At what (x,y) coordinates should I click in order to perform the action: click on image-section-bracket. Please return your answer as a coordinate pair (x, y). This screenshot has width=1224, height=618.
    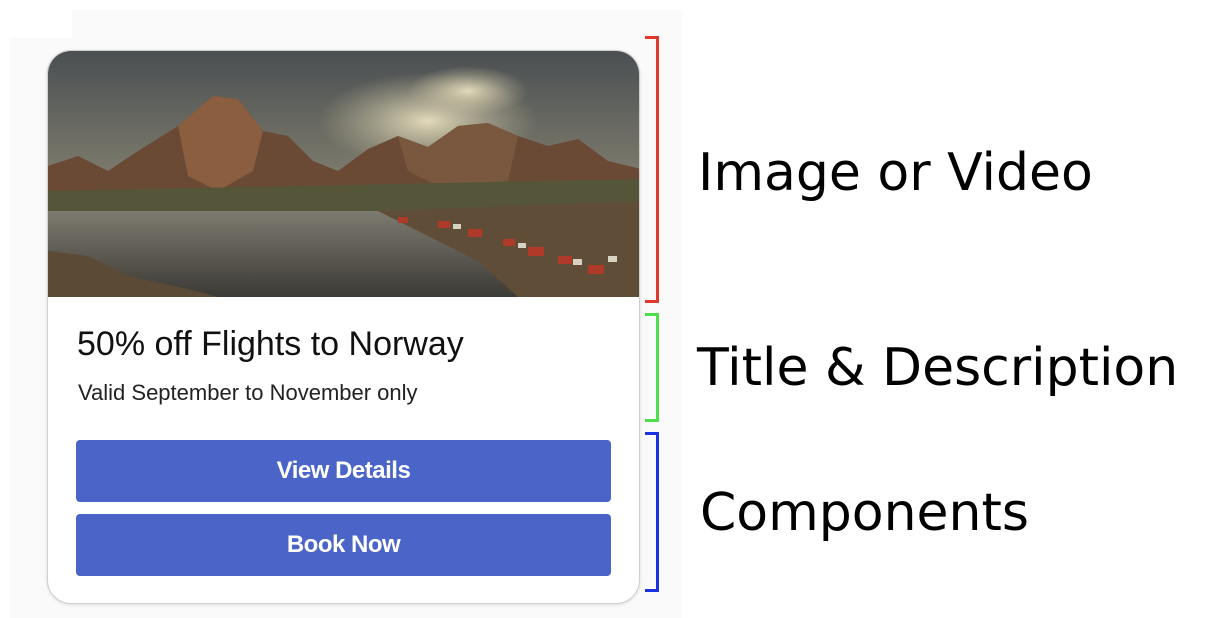
    Looking at the image, I should click on (652, 169).